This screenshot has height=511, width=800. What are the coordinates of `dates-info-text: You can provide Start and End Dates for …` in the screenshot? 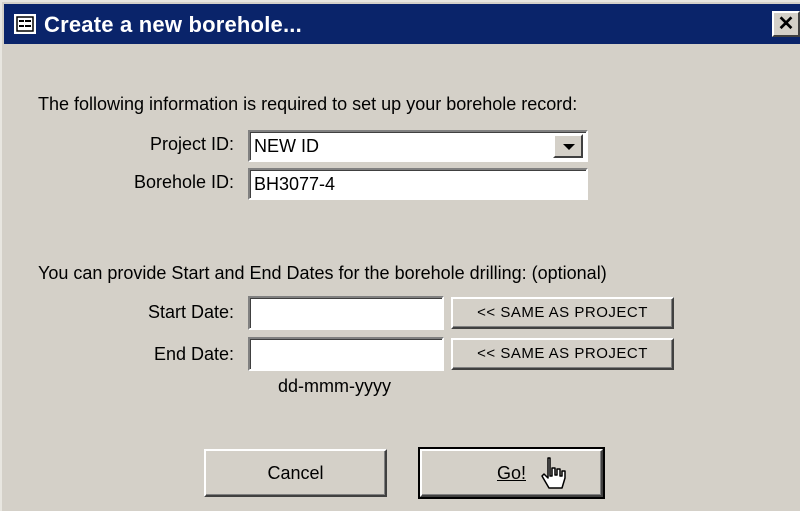 It's located at (322, 273).